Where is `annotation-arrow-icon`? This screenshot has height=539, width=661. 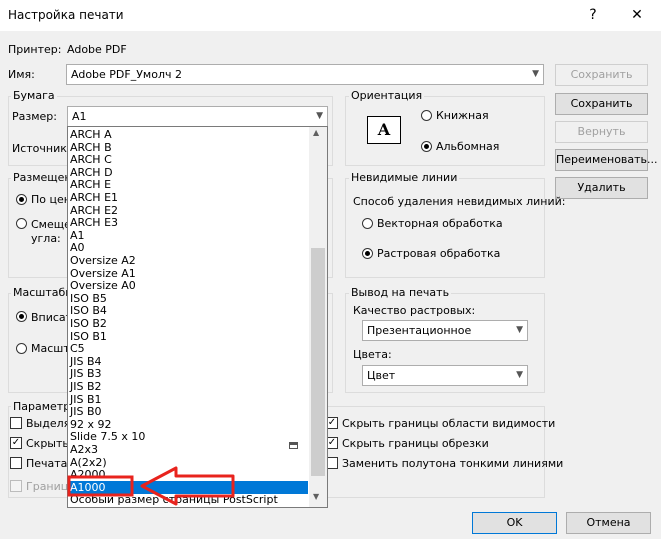 annotation-arrow-icon is located at coordinates (187, 486).